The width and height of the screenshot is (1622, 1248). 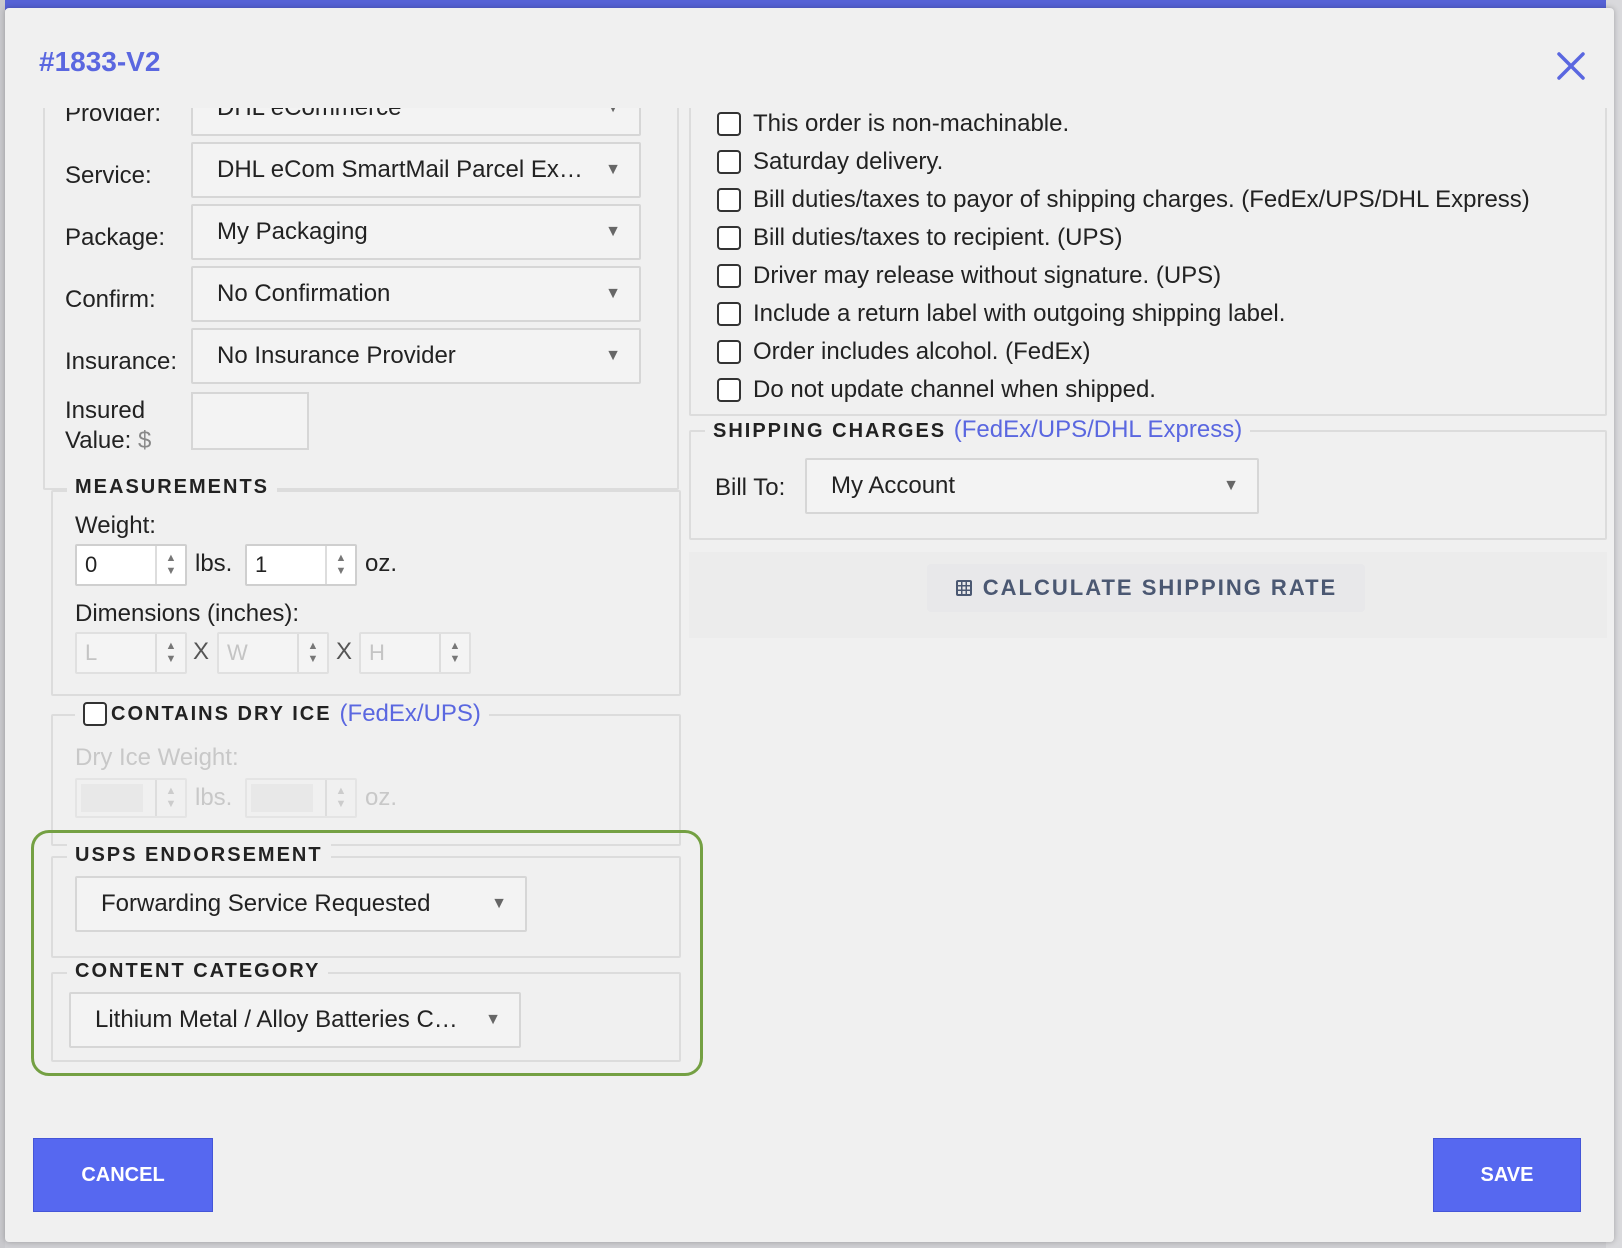 I want to click on height-input: H ▲ ▼, so click(x=415, y=653).